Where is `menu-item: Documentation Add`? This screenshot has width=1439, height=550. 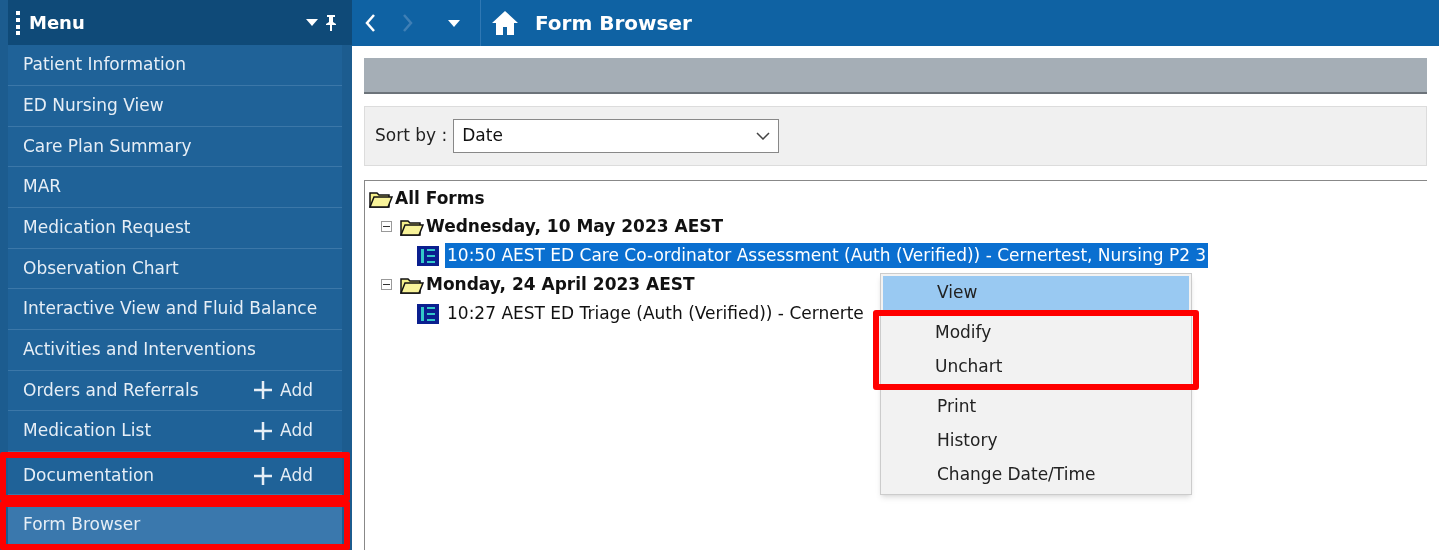 menu-item: Documentation Add is located at coordinates (175, 476).